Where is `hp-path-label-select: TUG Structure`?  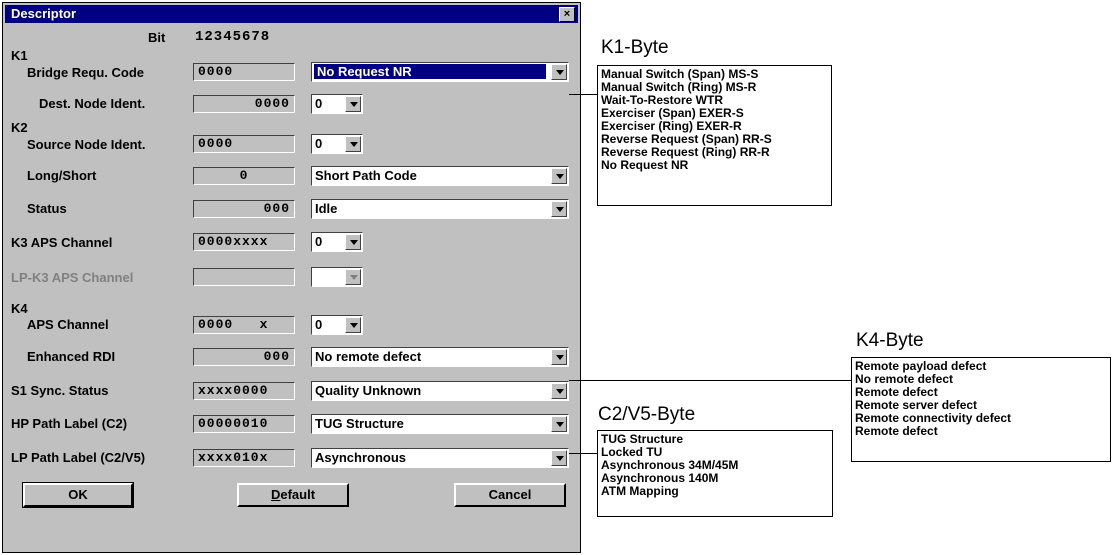 hp-path-label-select: TUG Structure is located at coordinates (440, 424).